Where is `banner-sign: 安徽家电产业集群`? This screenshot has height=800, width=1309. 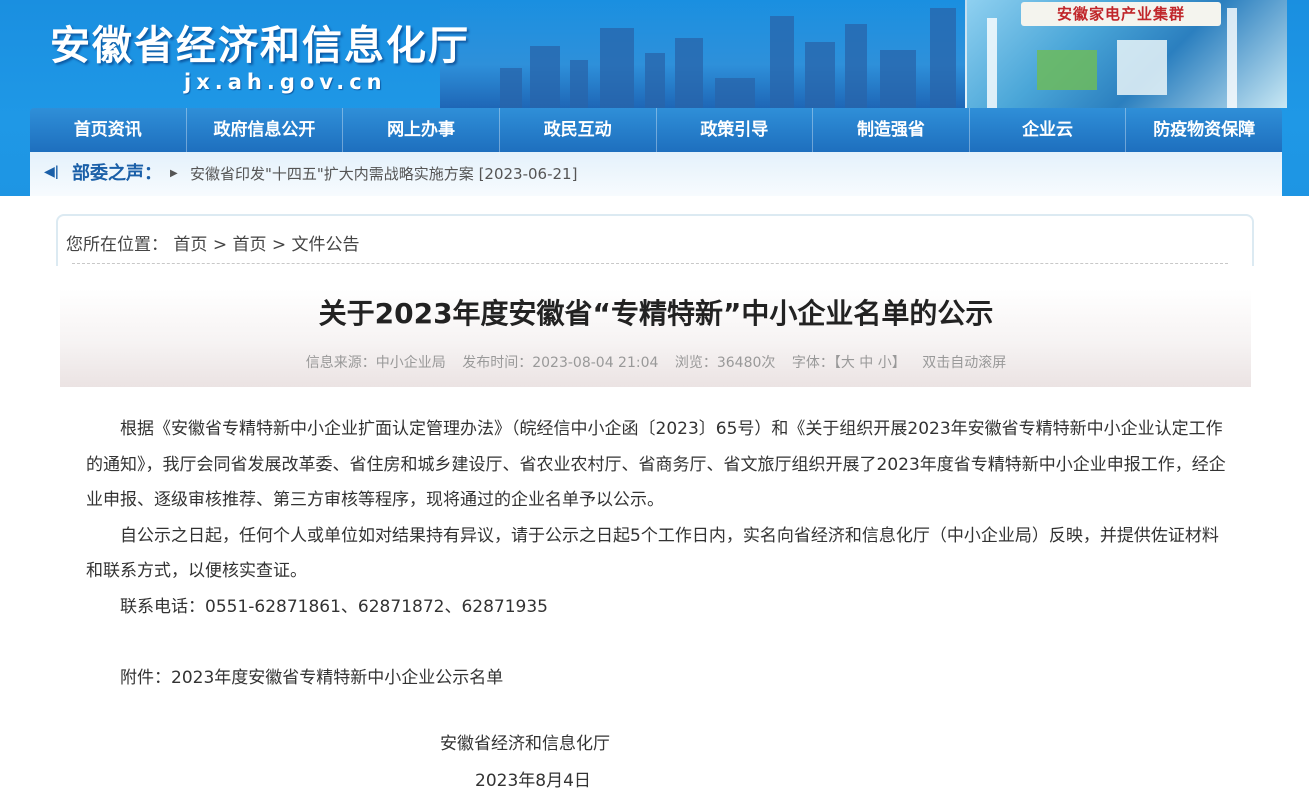 banner-sign: 安徽家电产业集群 is located at coordinates (1121, 14).